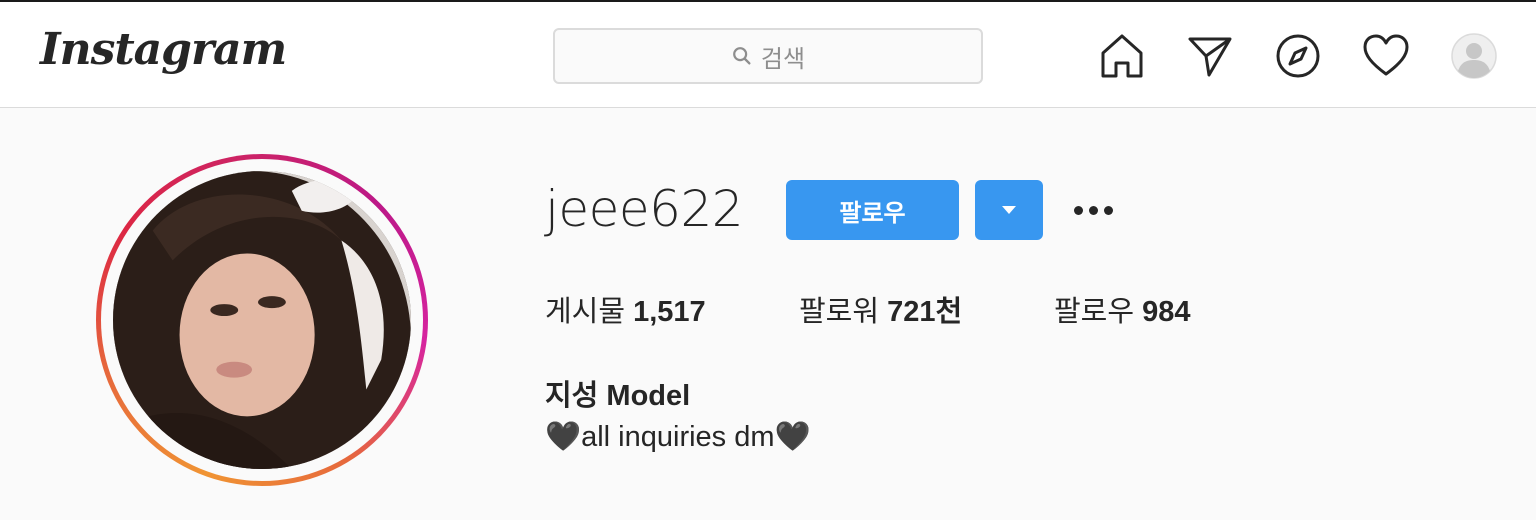 The height and width of the screenshot is (520, 1536). I want to click on profile-full-name: 지성 Model, so click(618, 396).